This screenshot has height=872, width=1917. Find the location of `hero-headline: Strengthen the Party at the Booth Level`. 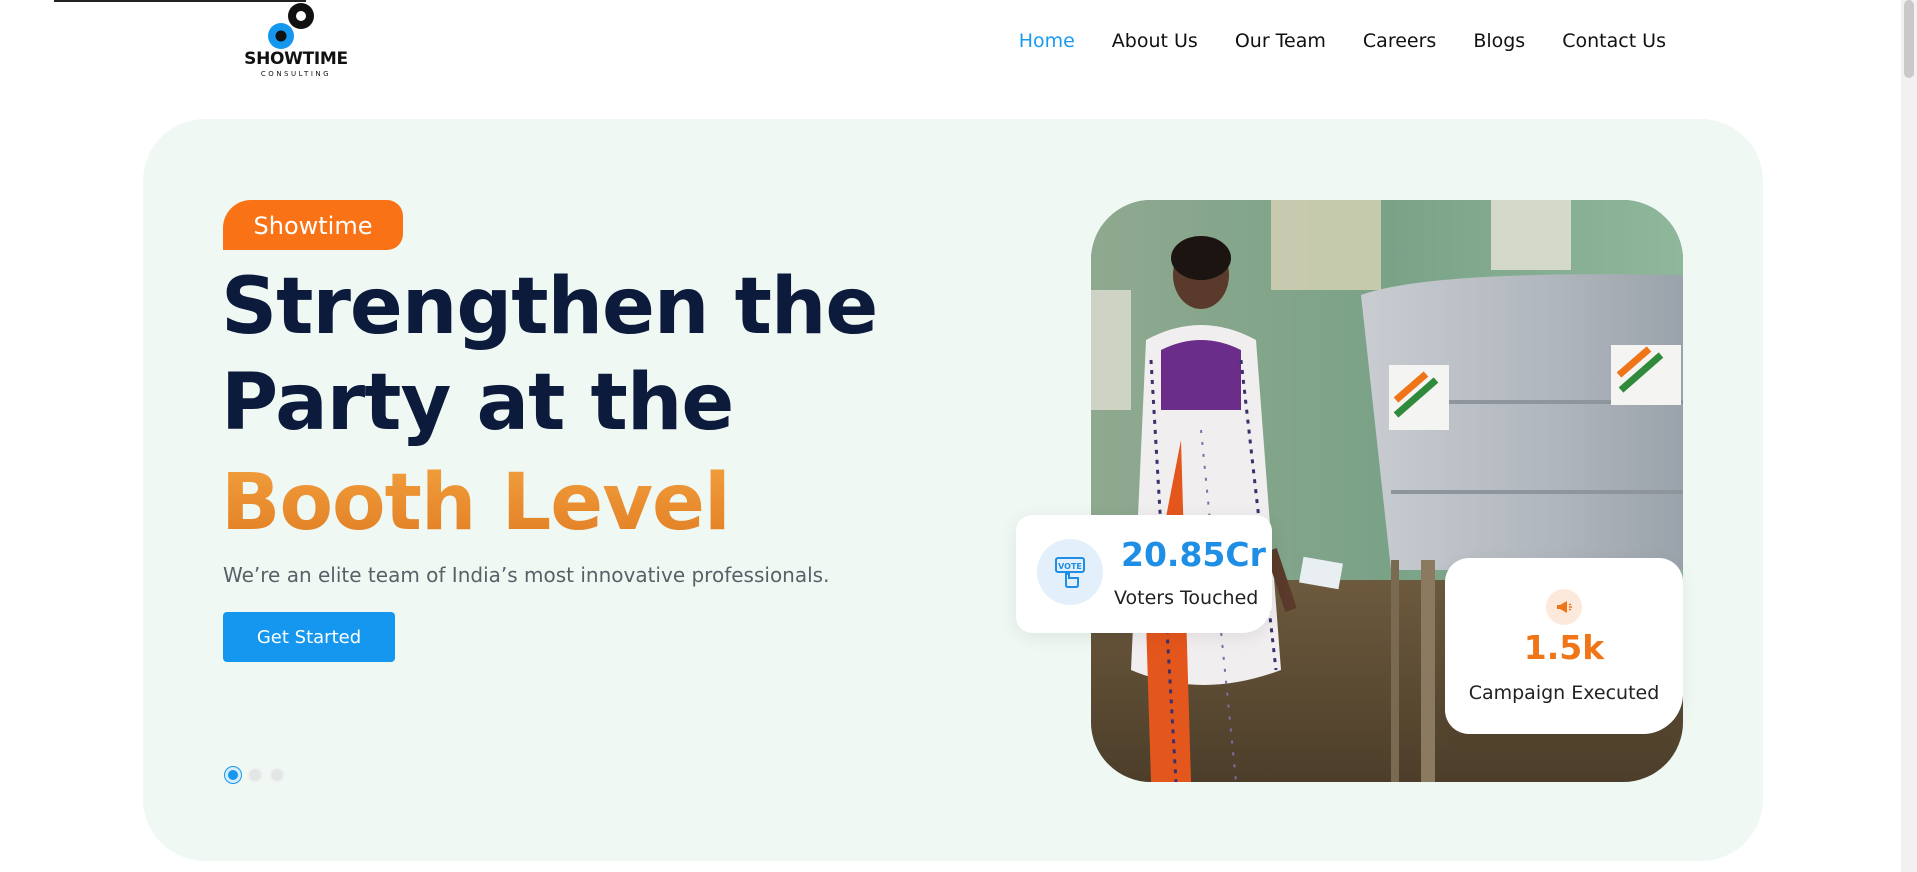

hero-headline: Strengthen the Party at the Booth Level is located at coordinates (571, 405).